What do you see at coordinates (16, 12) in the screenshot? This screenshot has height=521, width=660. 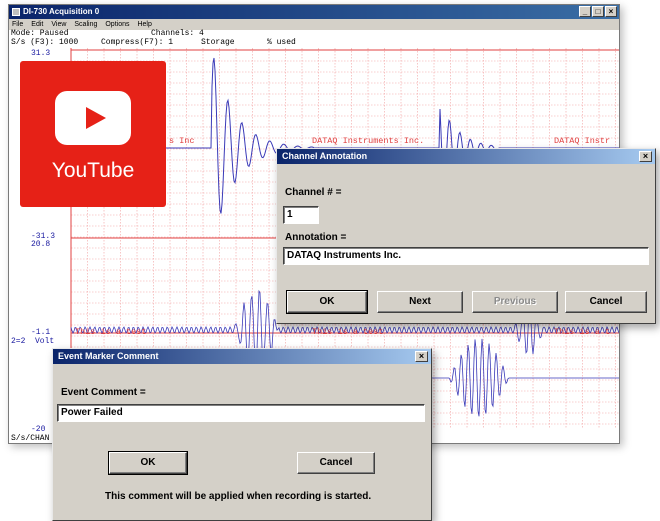 I see `app-icon` at bounding box center [16, 12].